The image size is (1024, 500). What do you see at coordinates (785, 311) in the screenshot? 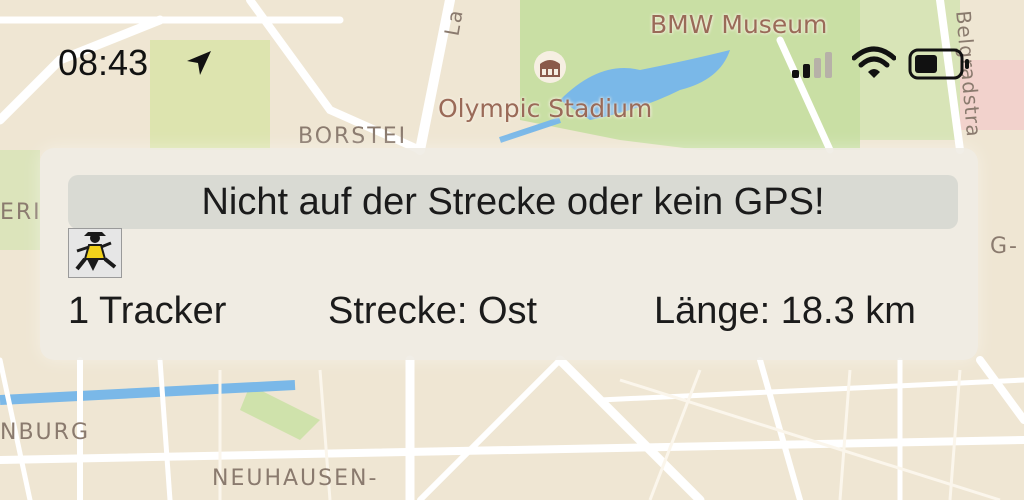
I see `route-length: Länge: 18.3 km` at bounding box center [785, 311].